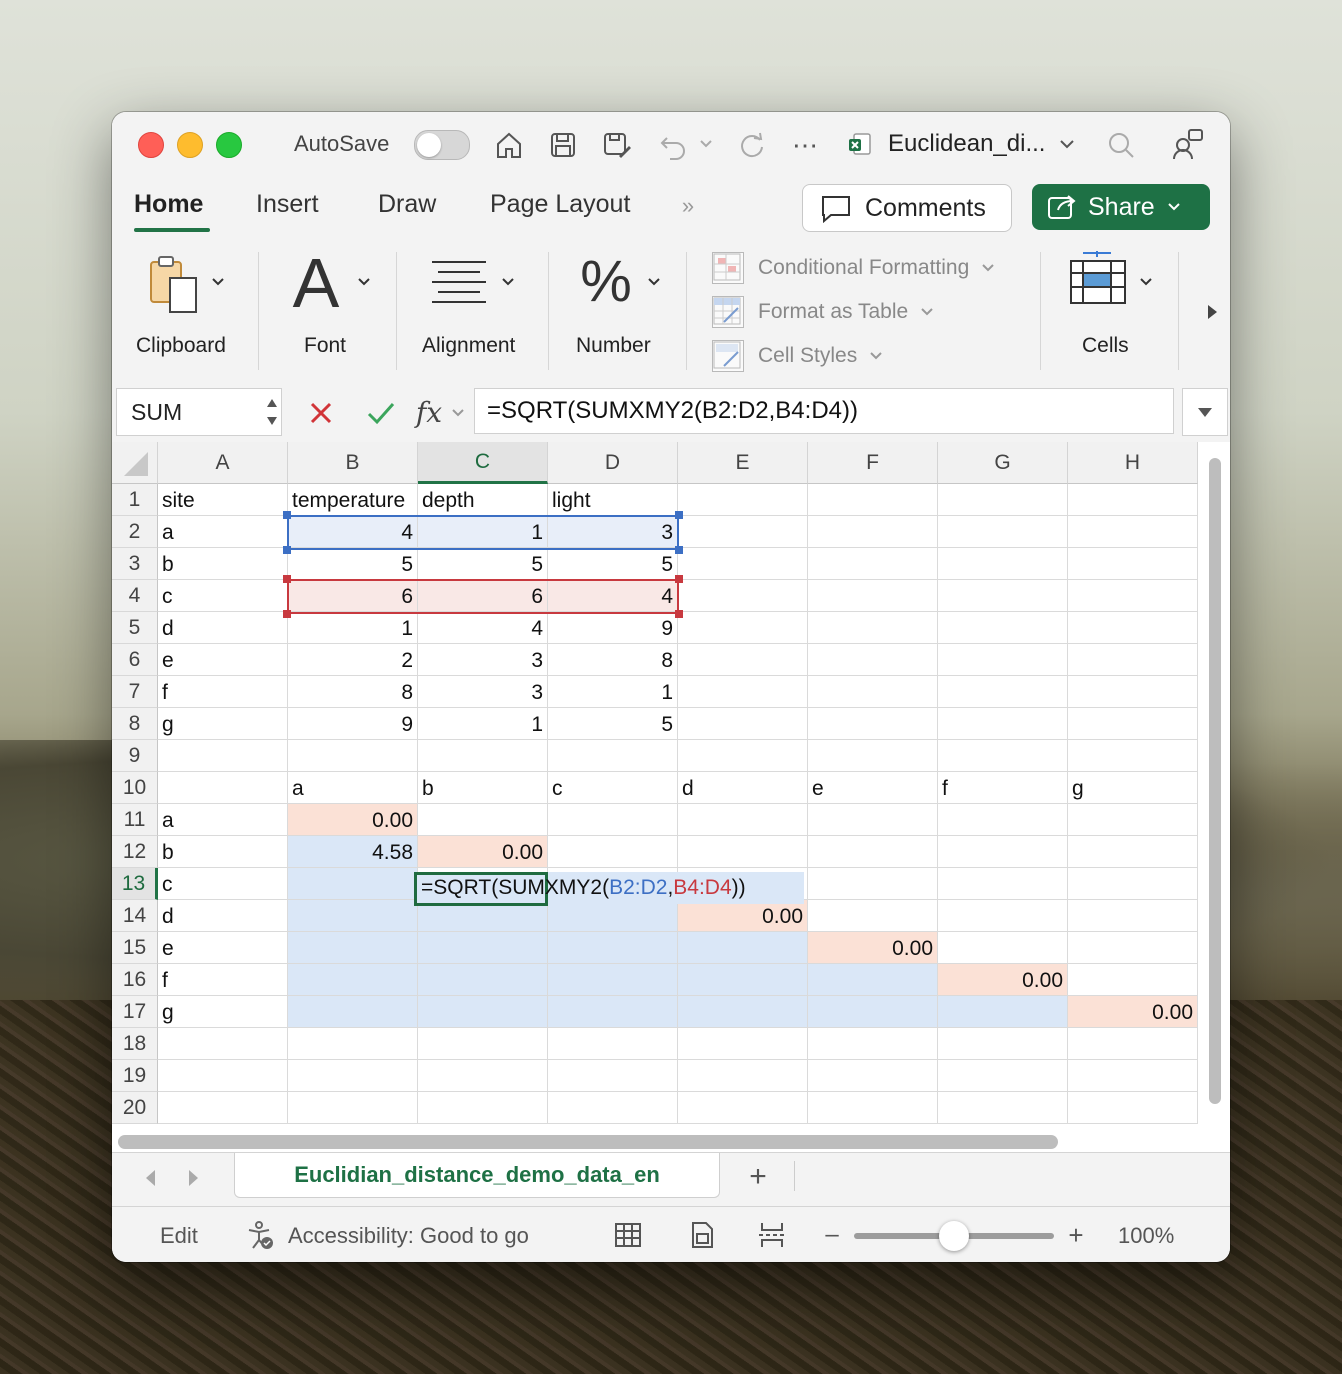 This screenshot has width=1342, height=1374. Describe the element at coordinates (353, 660) in the screenshot. I see `cell-b6: 2` at that location.